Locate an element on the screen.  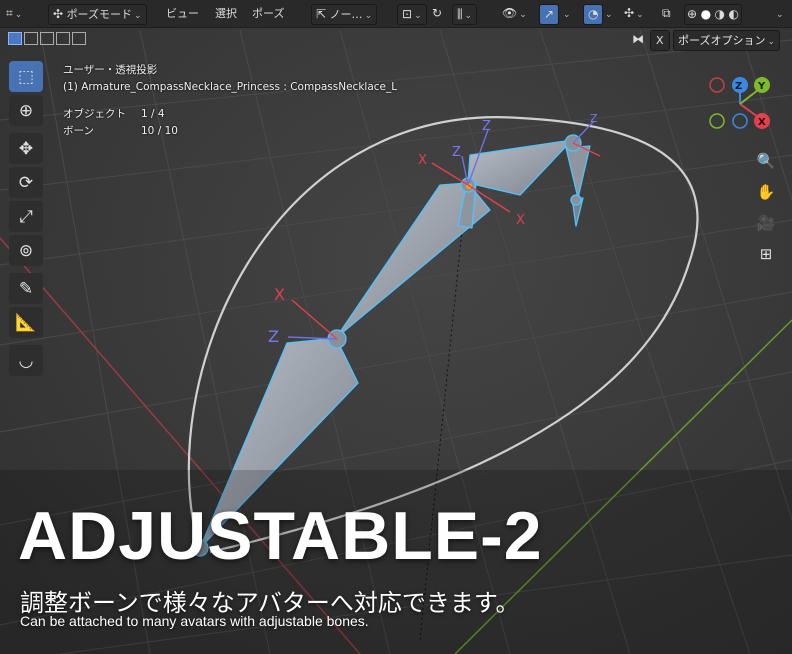
annotate-tool: ✎ is located at coordinates (26, 288).